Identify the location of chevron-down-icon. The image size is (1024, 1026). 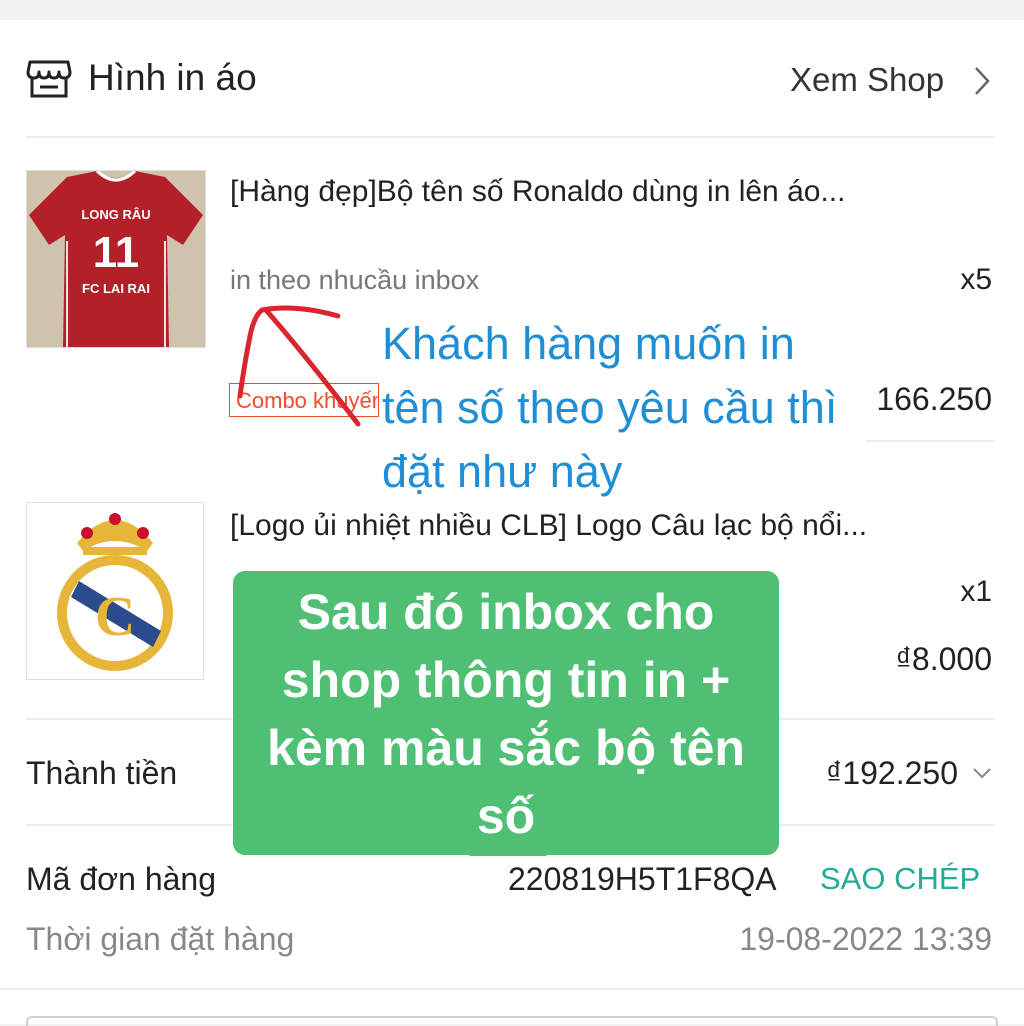
(982, 773).